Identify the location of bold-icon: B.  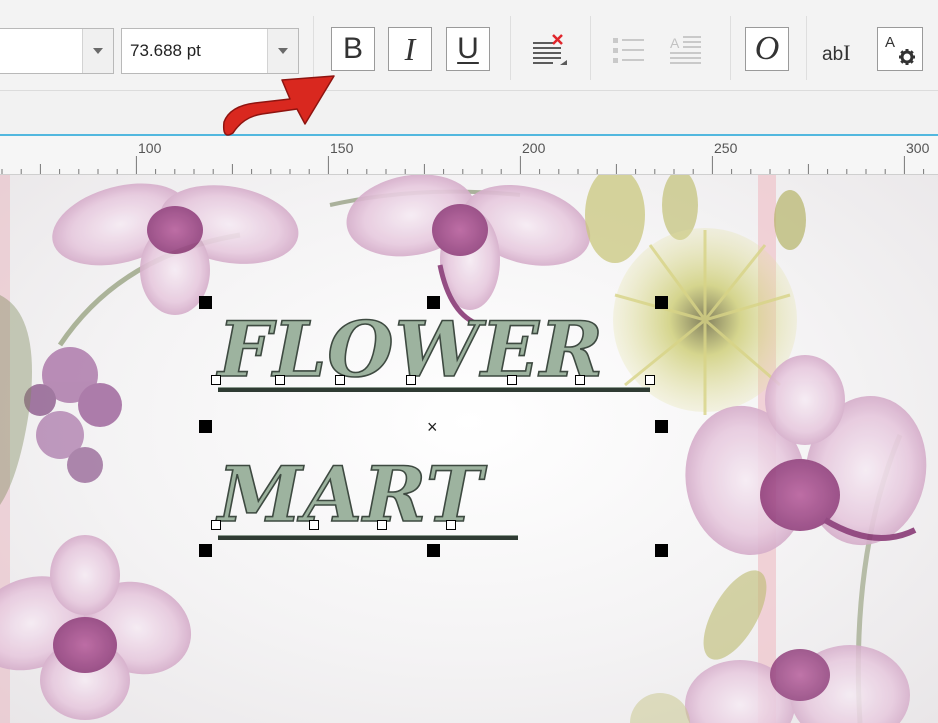
(352, 48).